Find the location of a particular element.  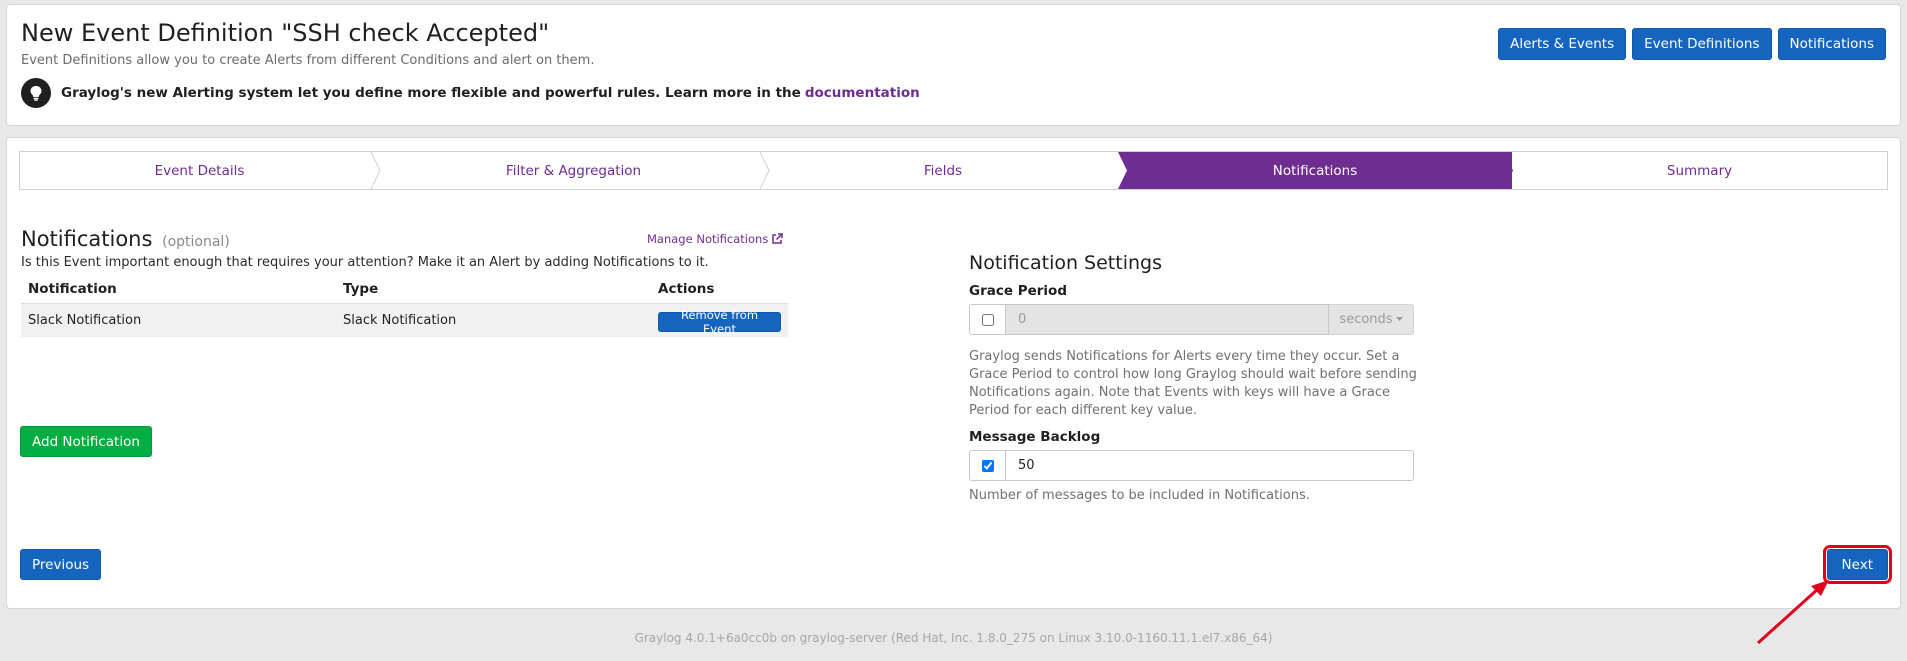

documentation-link: documentation is located at coordinates (862, 93).